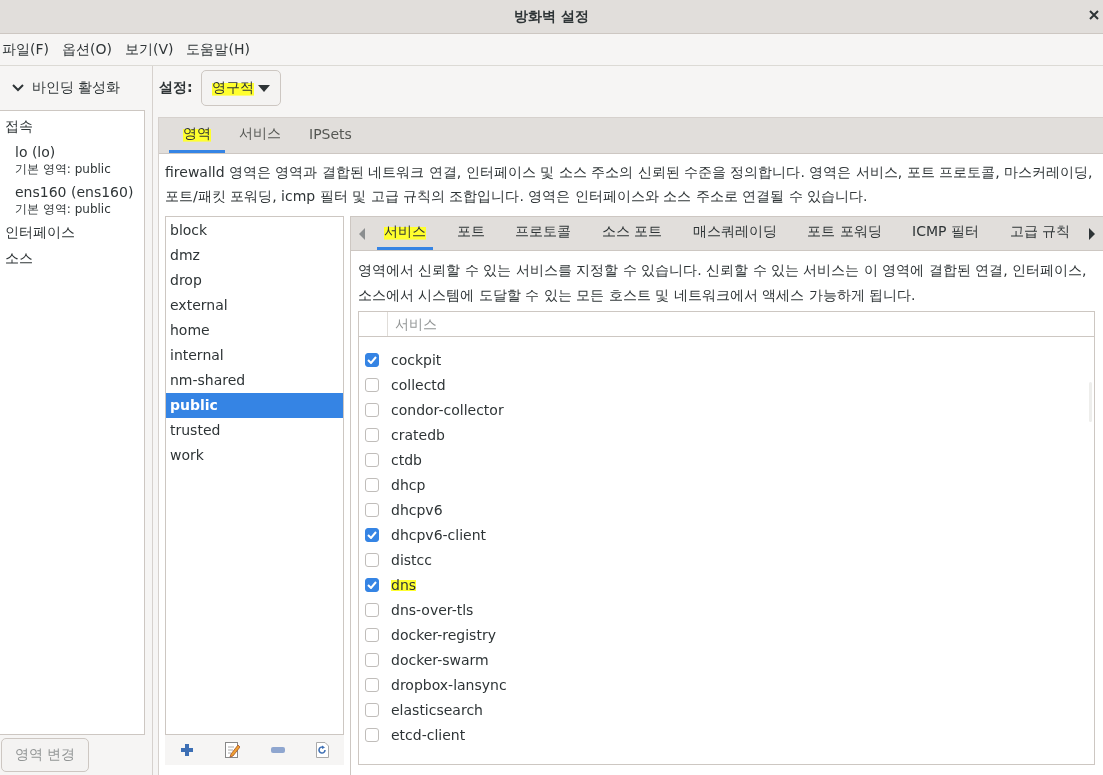 This screenshot has height=775, width=1103. What do you see at coordinates (151, 49) in the screenshot?
I see `menu-item: 보기(V)` at bounding box center [151, 49].